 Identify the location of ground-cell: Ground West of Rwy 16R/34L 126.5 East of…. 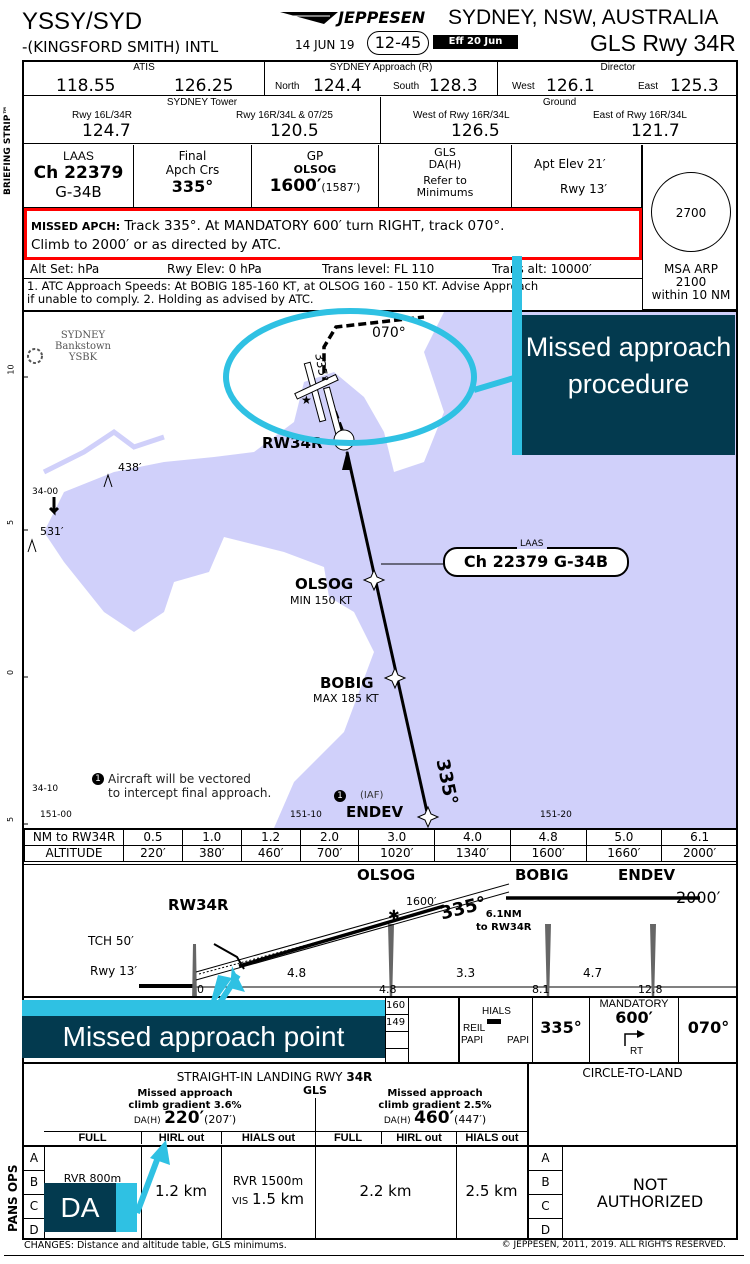
(559, 120).